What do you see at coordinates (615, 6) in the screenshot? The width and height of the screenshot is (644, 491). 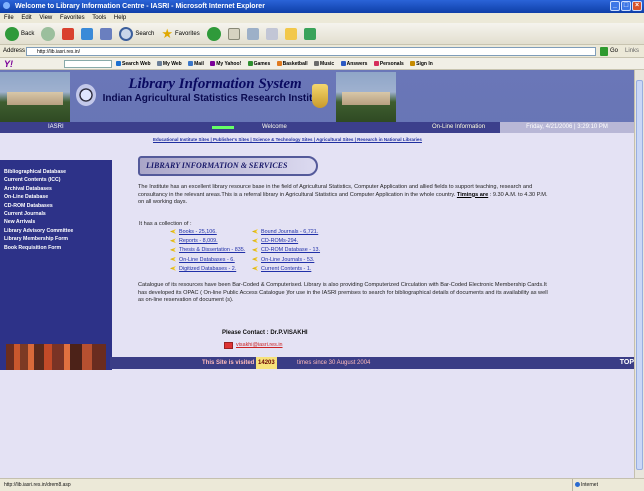 I see `minimize-button: _` at bounding box center [615, 6].